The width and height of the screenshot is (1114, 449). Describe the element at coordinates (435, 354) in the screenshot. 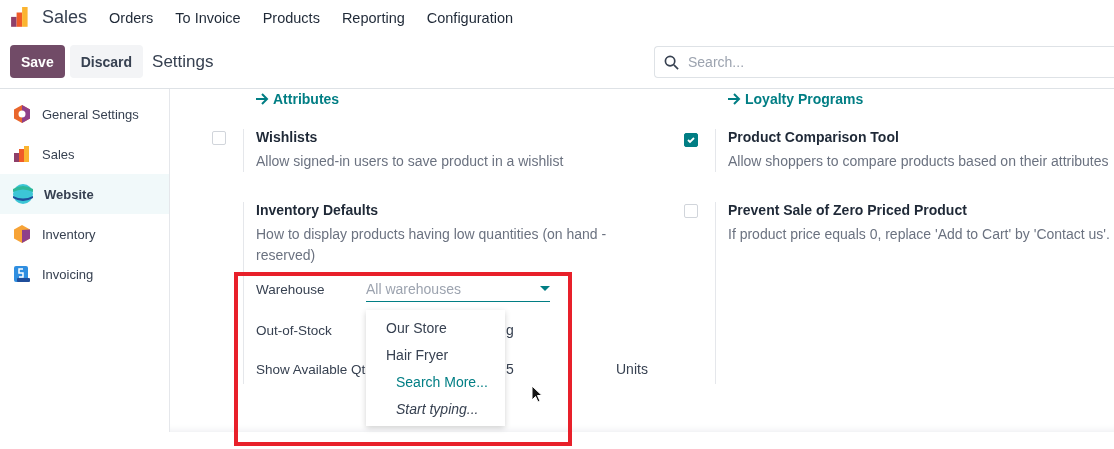

I see `dropdown-option: Hair Fryer` at that location.